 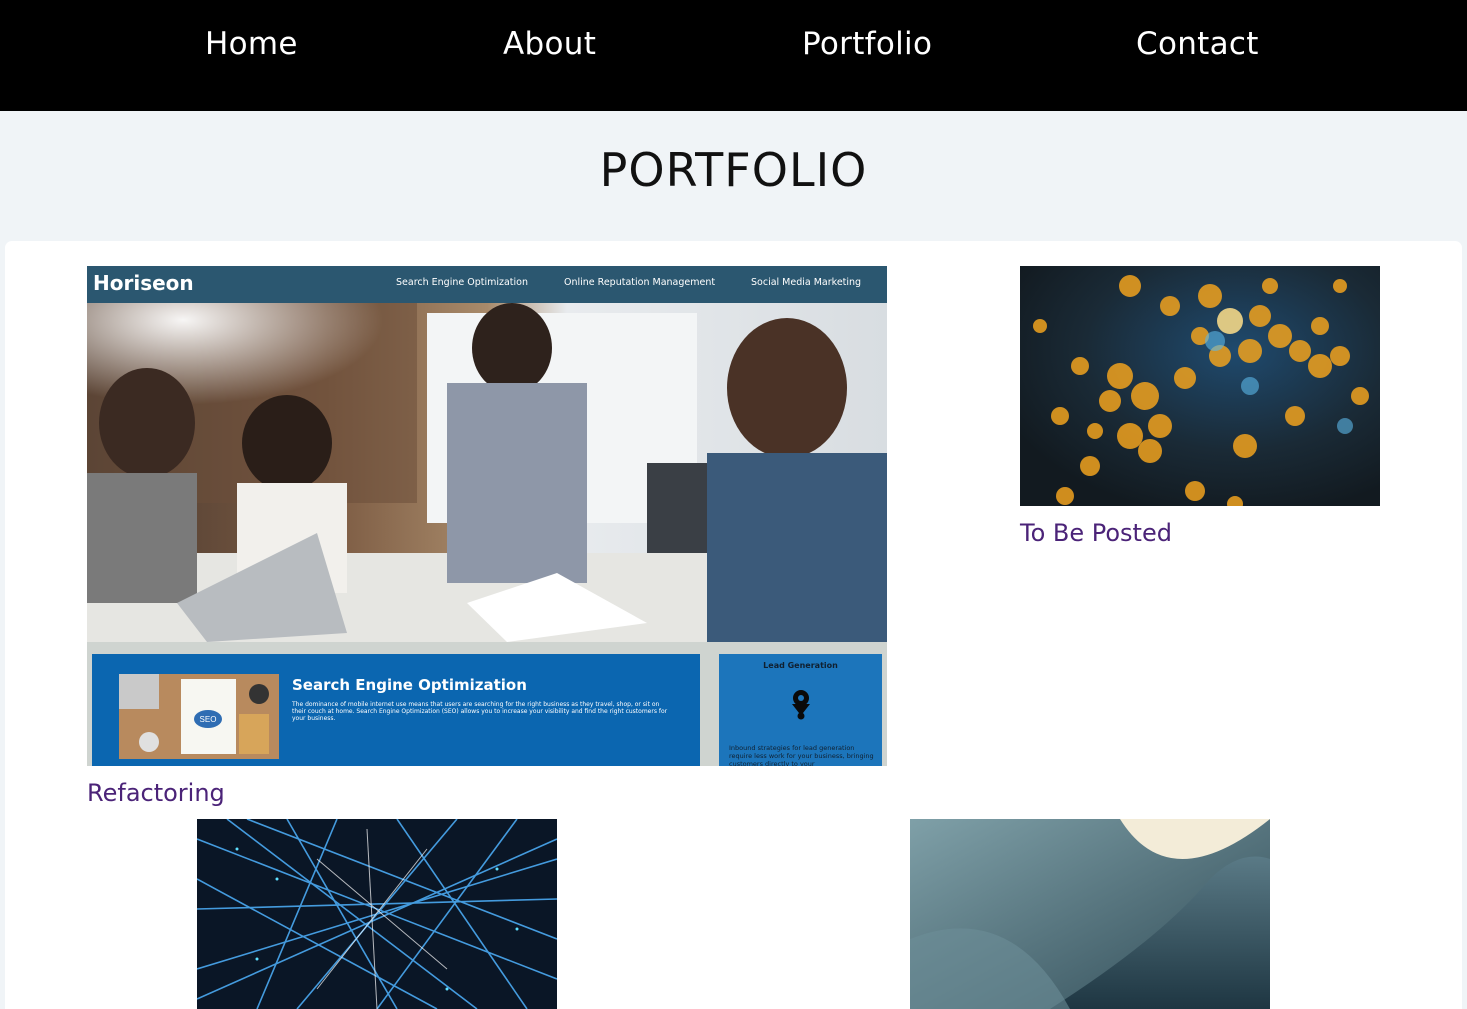 What do you see at coordinates (733, 170) in the screenshot?
I see `page-title: PORTFOLIO` at bounding box center [733, 170].